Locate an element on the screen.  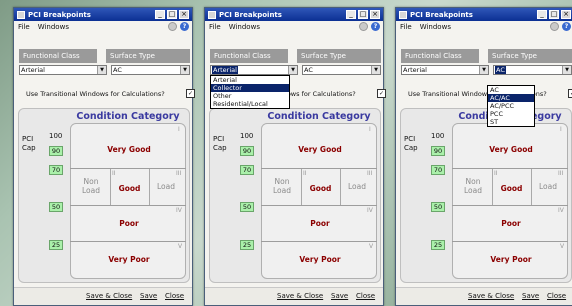
surface-type-dropdown: AC AC/AC AC/PCC PCC ST is located at coordinates (511, 106).